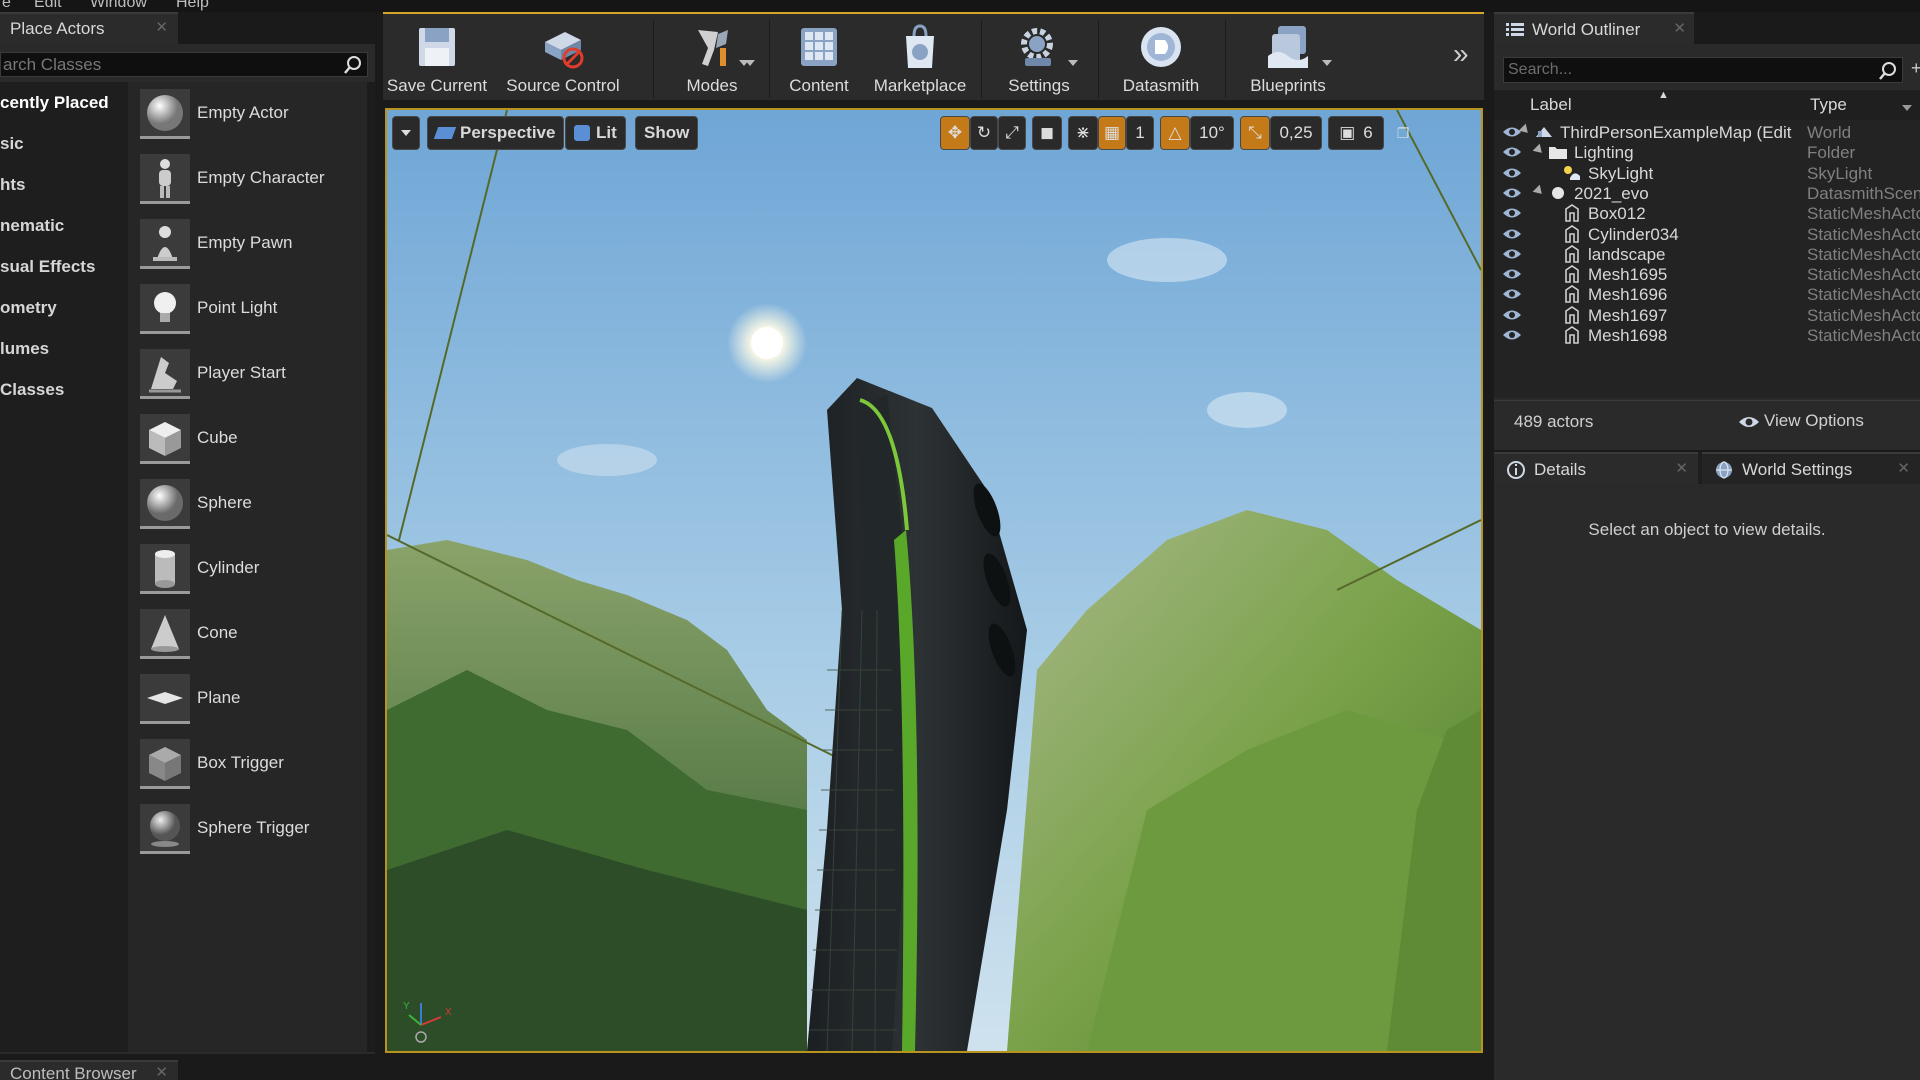  What do you see at coordinates (1296, 133) in the screenshot?
I see `scale-snap-value: 0,25` at bounding box center [1296, 133].